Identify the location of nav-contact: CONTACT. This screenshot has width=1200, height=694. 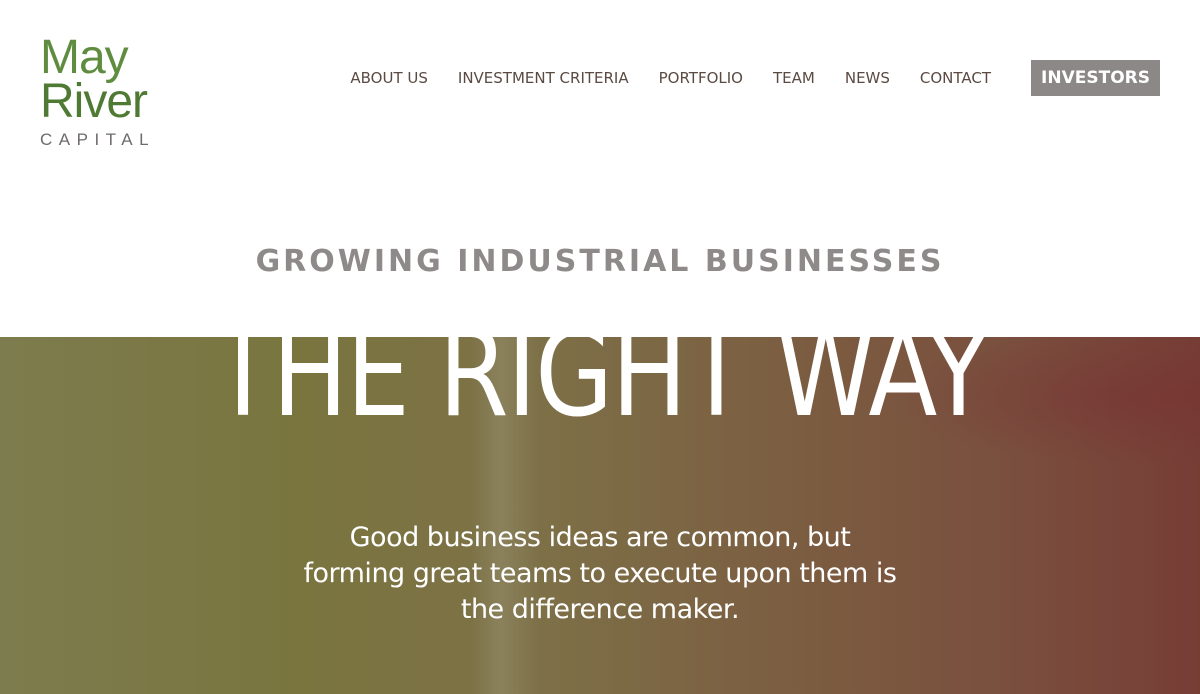
(955, 78).